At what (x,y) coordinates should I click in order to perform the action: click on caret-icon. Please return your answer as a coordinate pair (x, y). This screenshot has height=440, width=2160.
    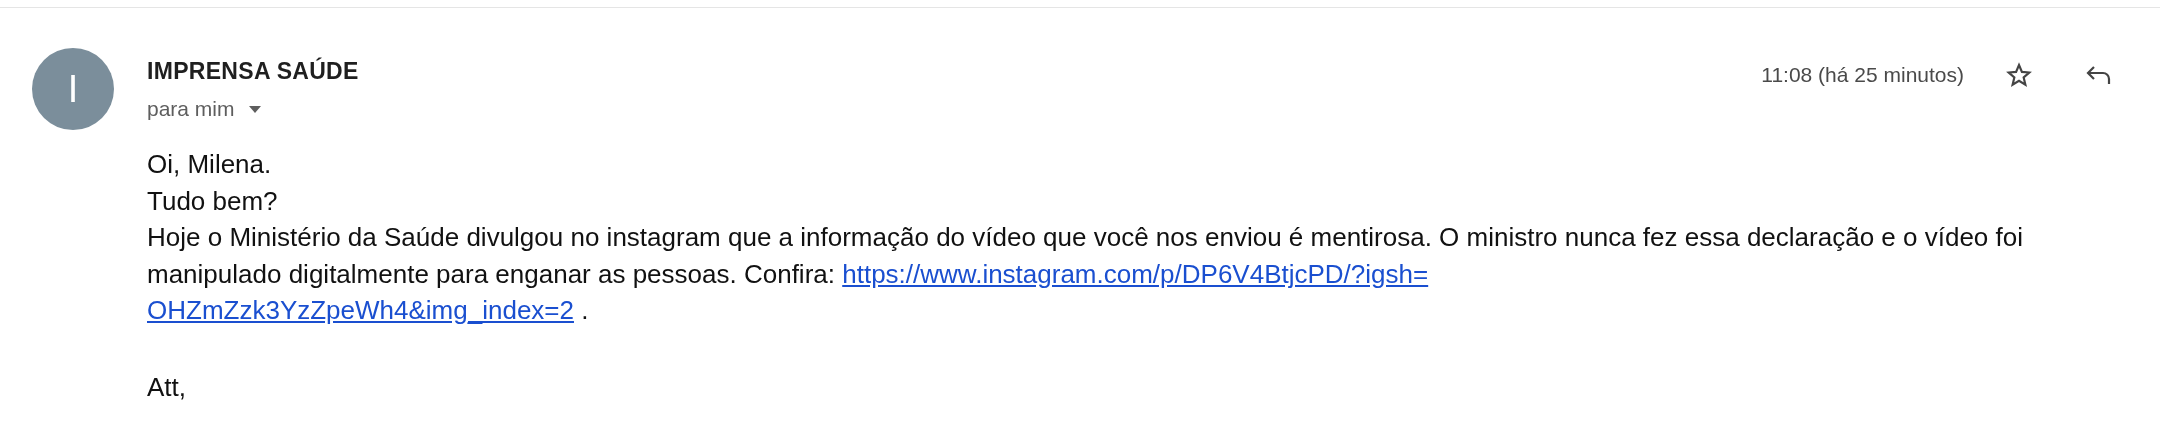
    Looking at the image, I should click on (254, 109).